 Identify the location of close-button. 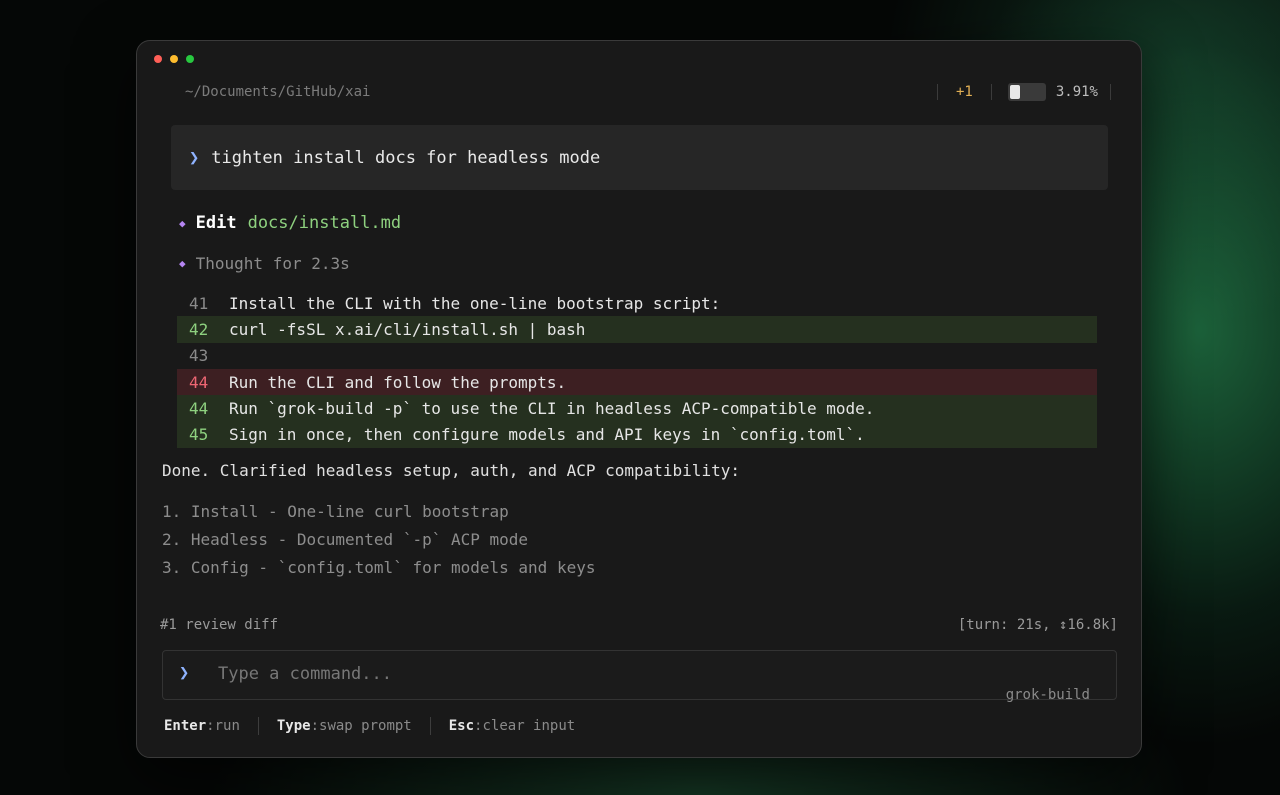
(158, 59).